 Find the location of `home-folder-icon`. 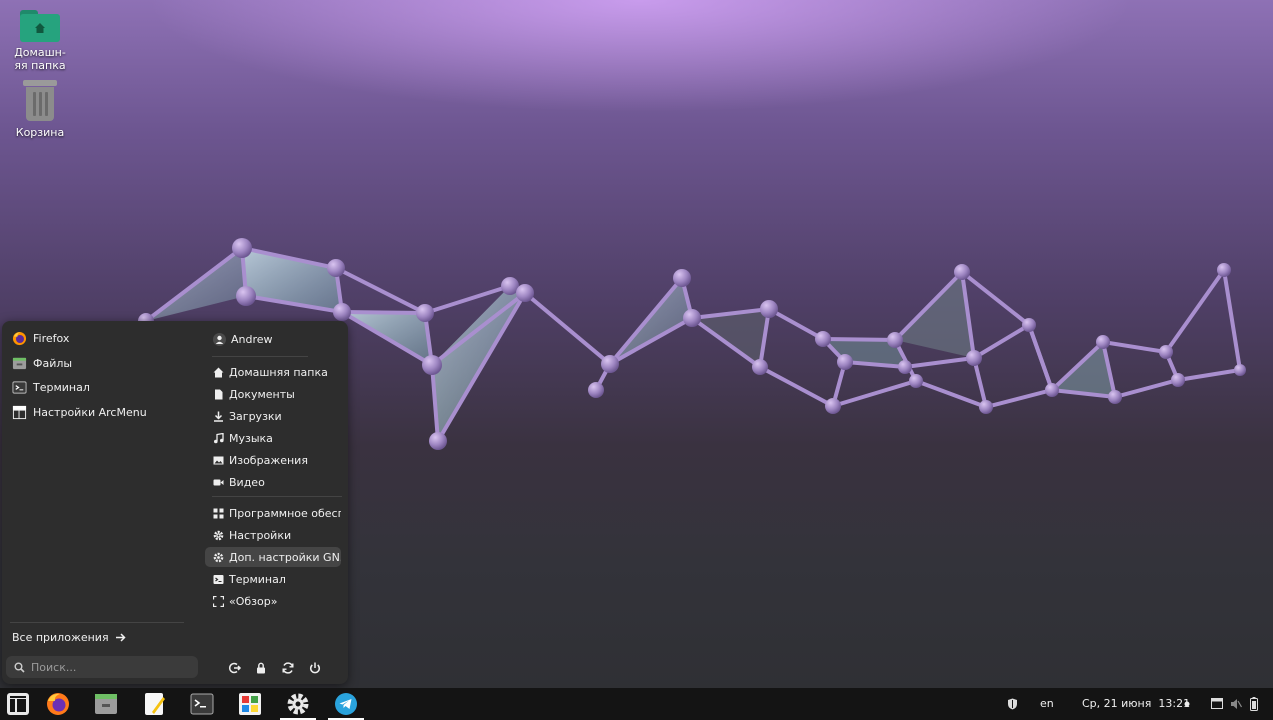

home-folder-icon is located at coordinates (40, 26).